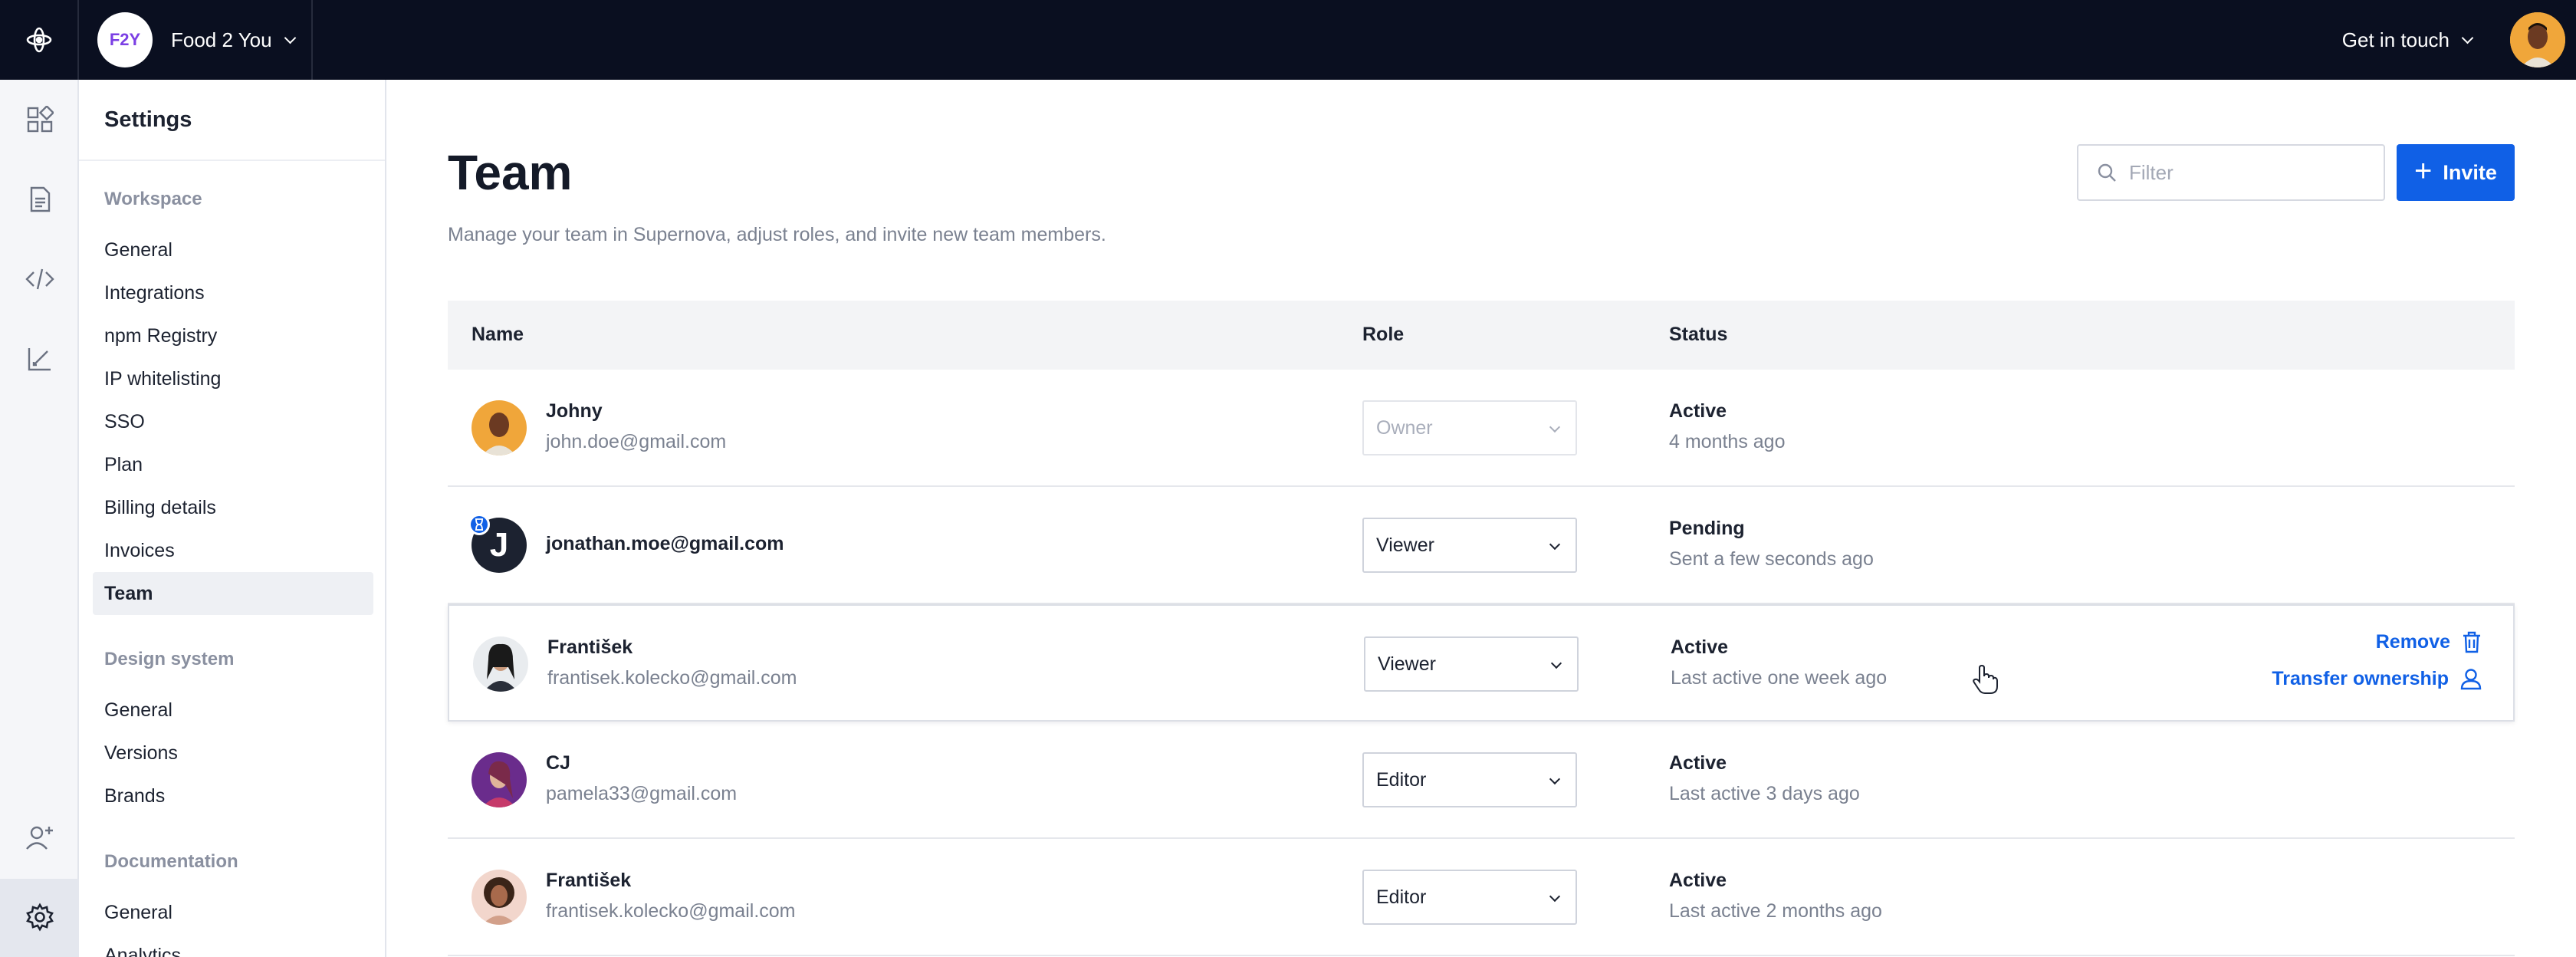  What do you see at coordinates (39, 199) in the screenshot?
I see `rail-documents` at bounding box center [39, 199].